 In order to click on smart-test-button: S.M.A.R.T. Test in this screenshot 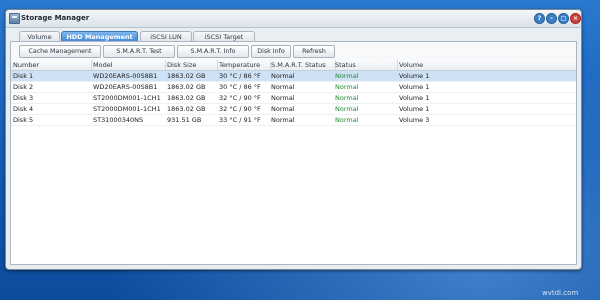, I will do `click(139, 51)`.